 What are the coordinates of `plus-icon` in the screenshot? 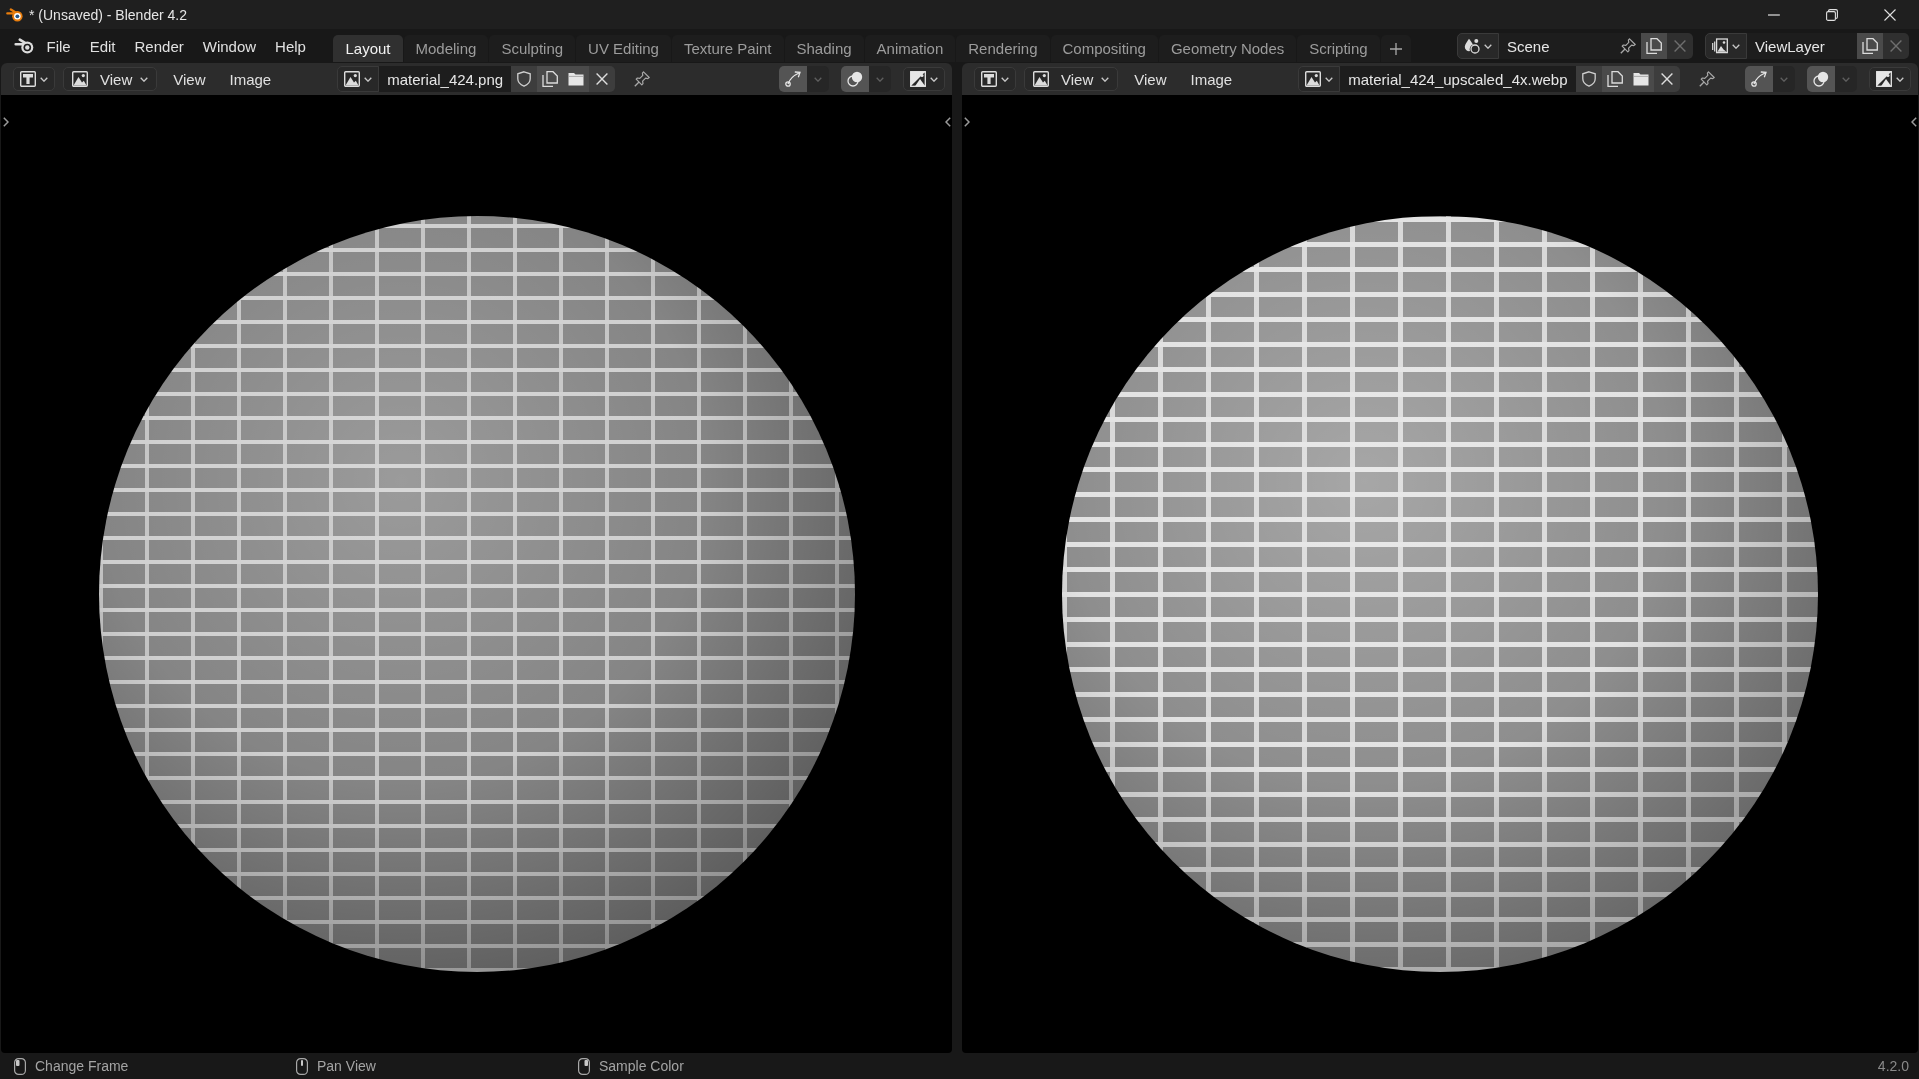 It's located at (1395, 48).